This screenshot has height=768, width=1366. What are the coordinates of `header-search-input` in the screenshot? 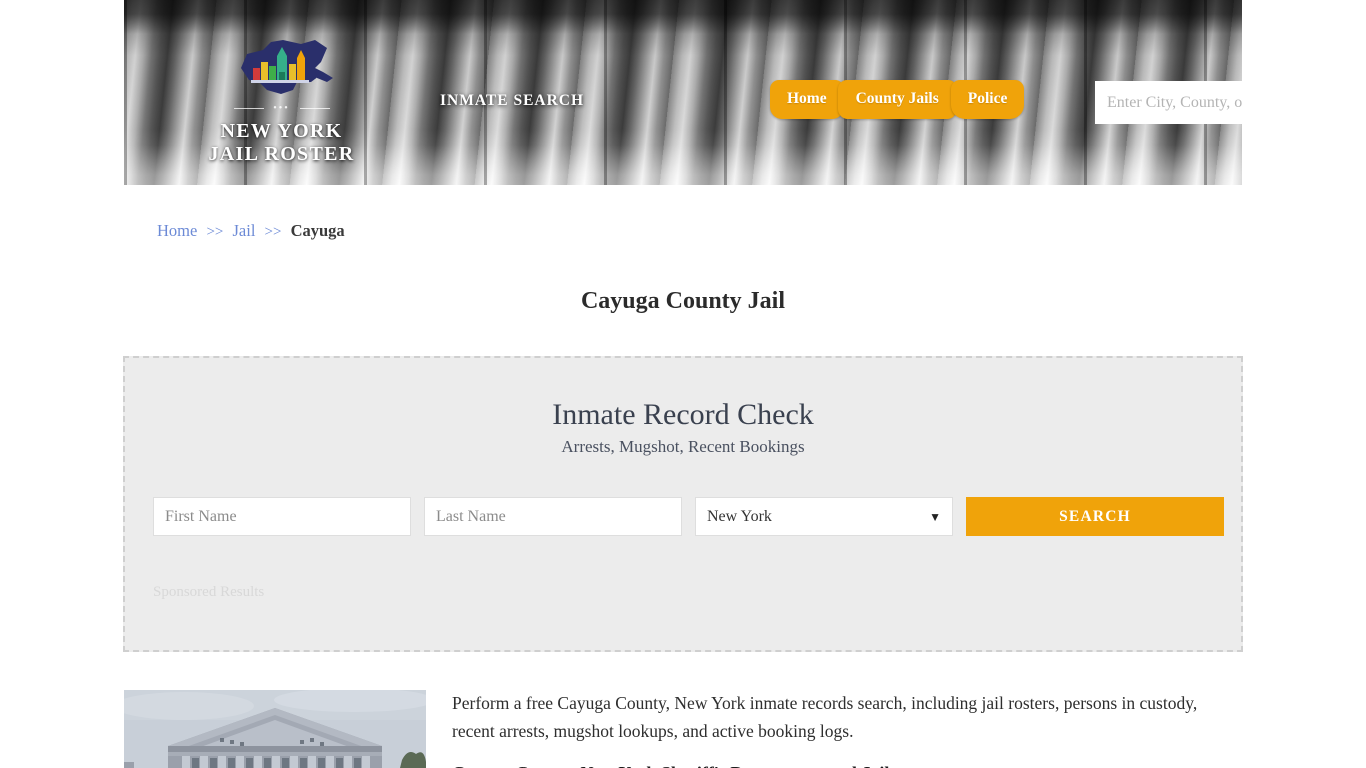 It's located at (1168, 102).